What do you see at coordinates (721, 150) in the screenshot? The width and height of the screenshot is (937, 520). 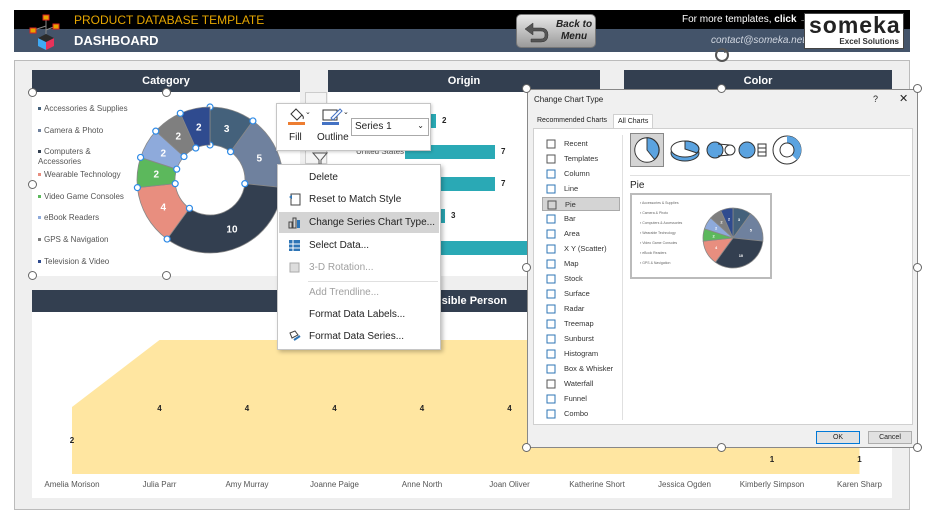 I see `pie-of-pie-variant-icon` at bounding box center [721, 150].